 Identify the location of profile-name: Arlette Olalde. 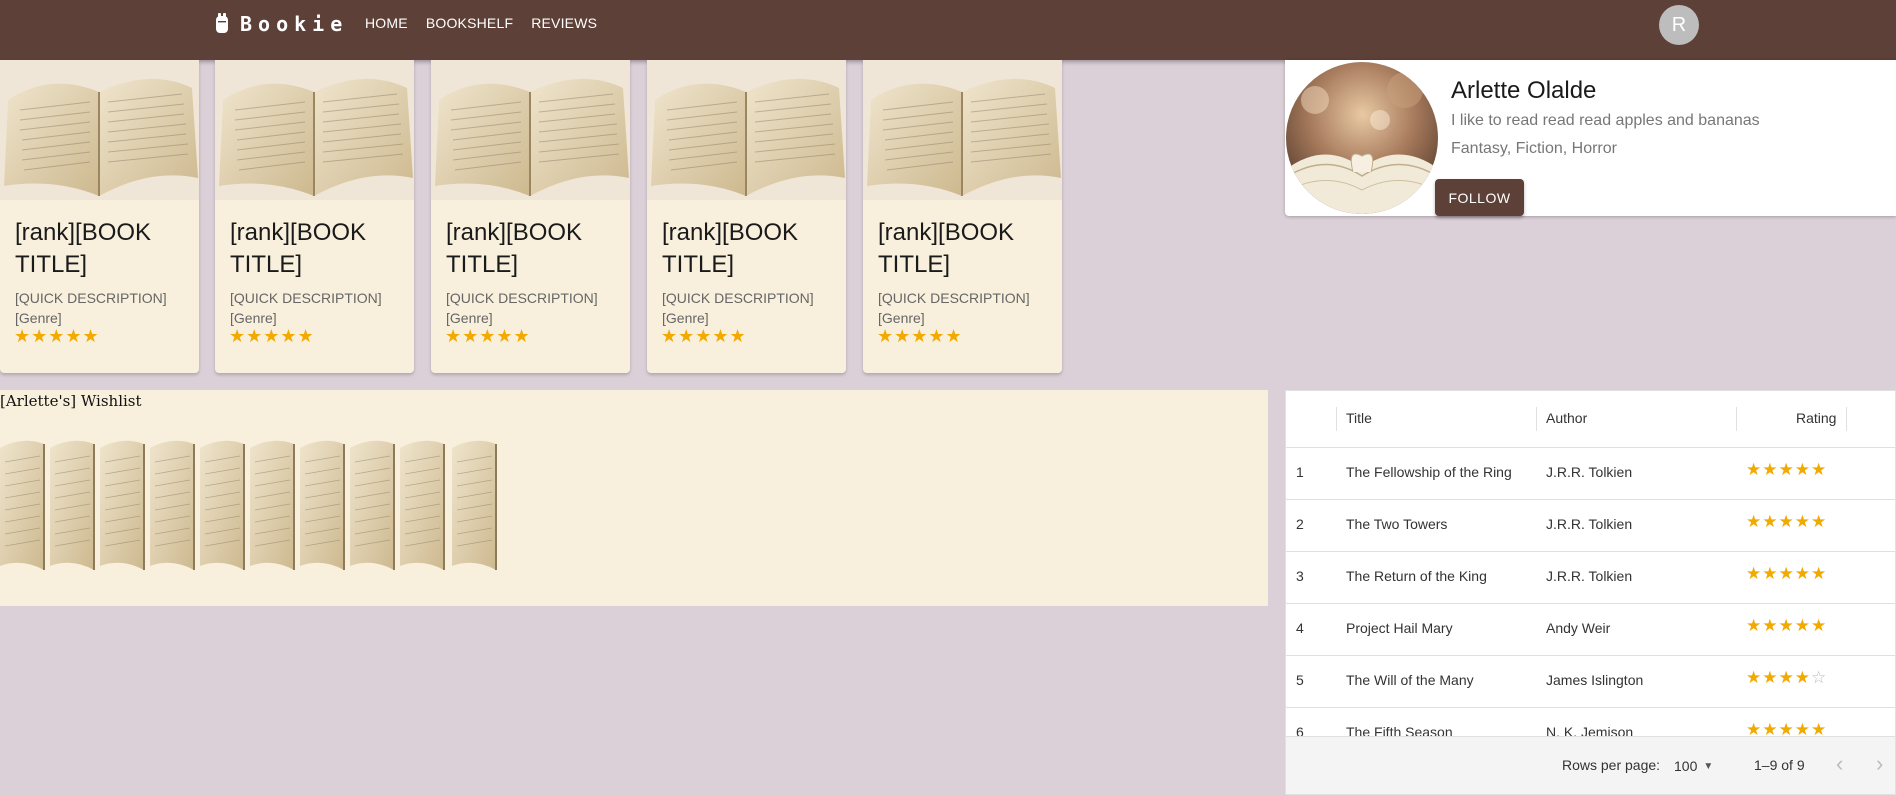
(1524, 90).